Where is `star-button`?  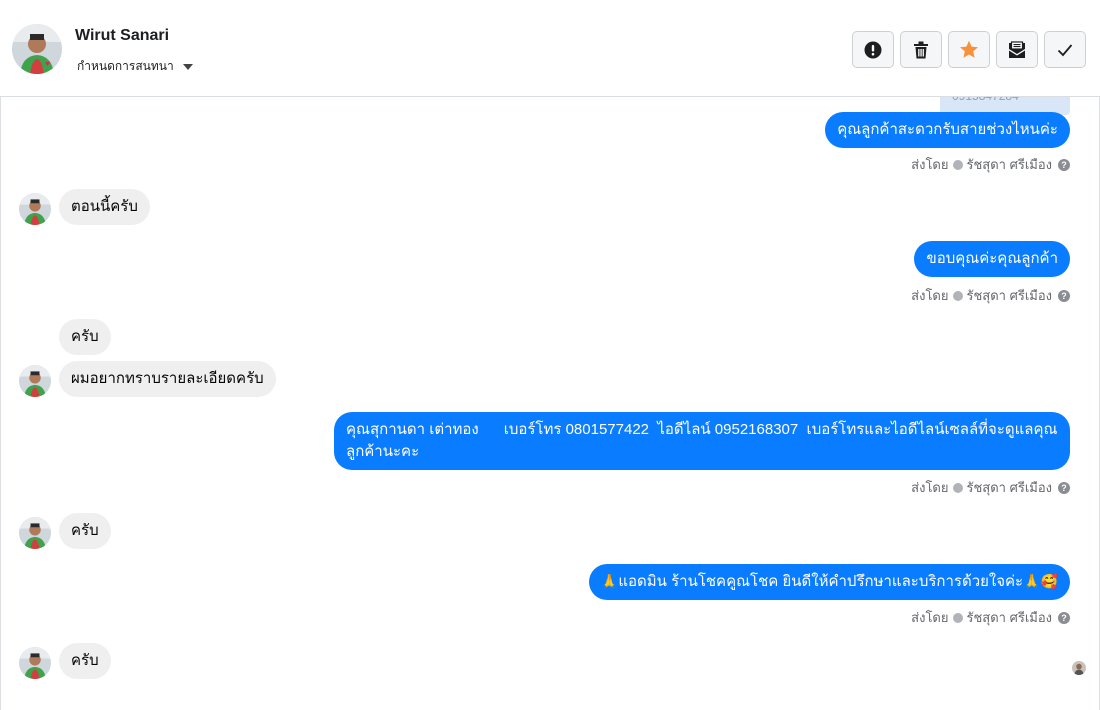
star-button is located at coordinates (969, 49).